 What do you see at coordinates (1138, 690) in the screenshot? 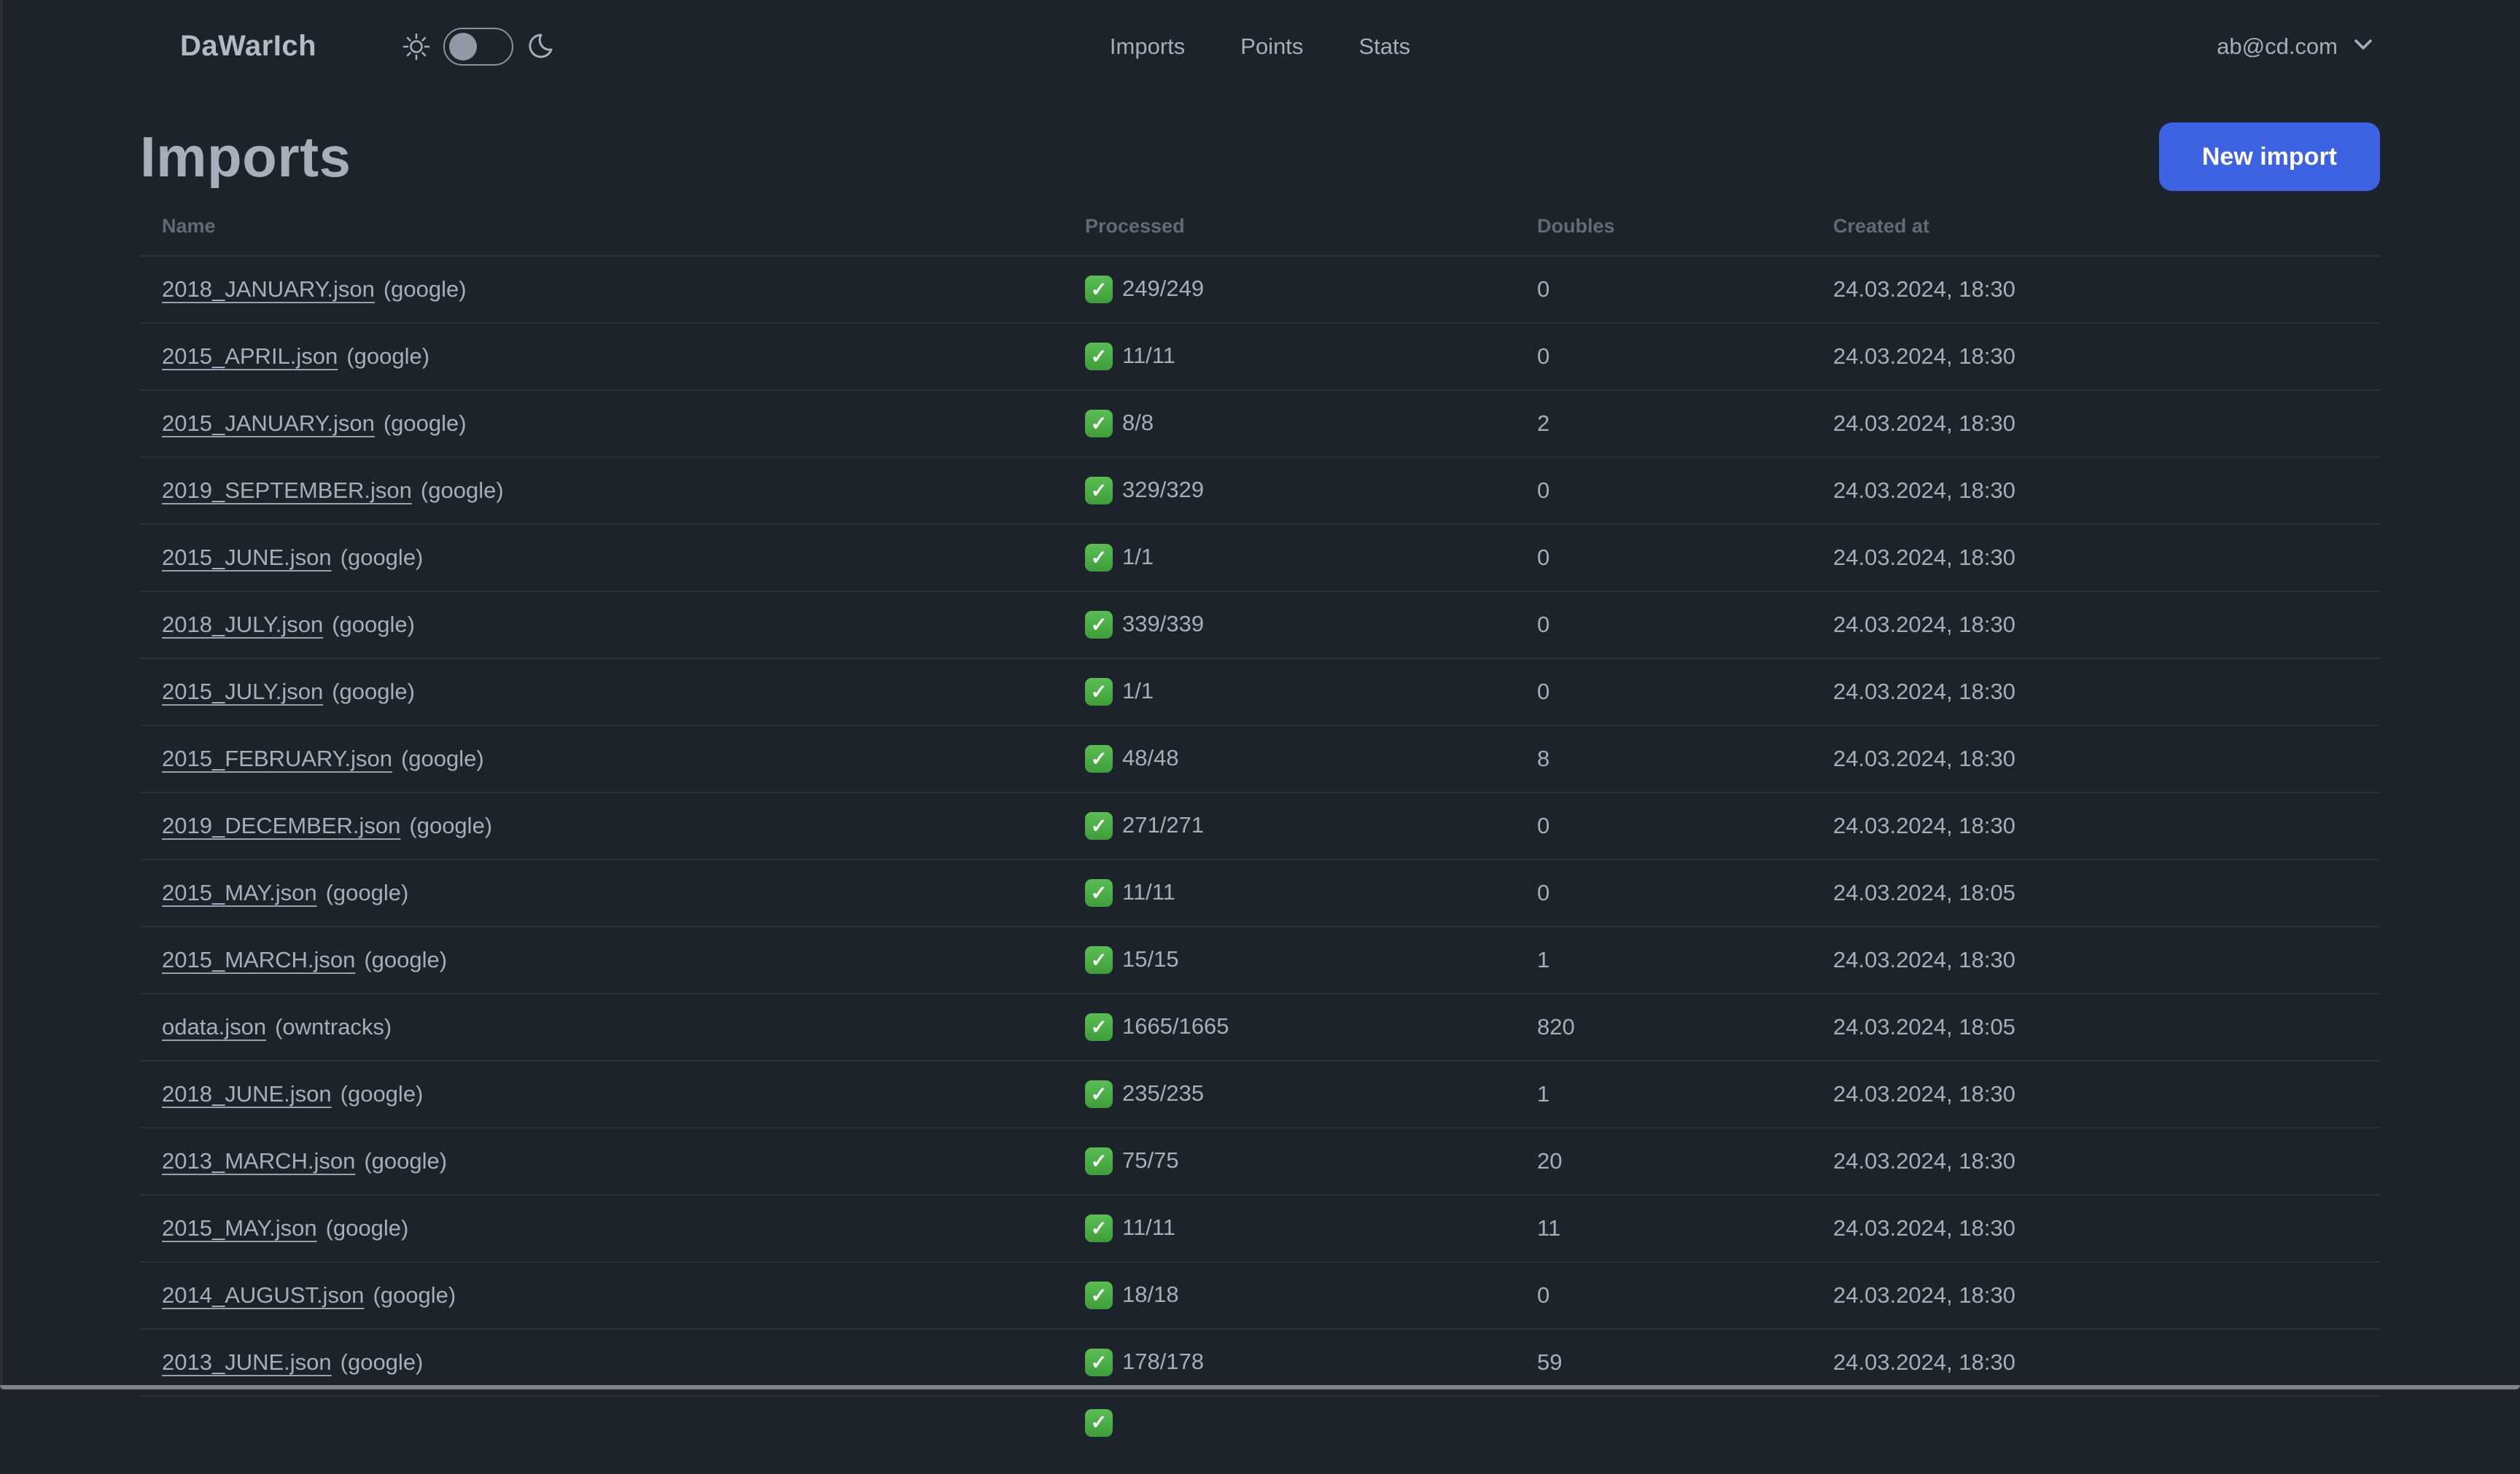
I see `processed-count: 1/1` at bounding box center [1138, 690].